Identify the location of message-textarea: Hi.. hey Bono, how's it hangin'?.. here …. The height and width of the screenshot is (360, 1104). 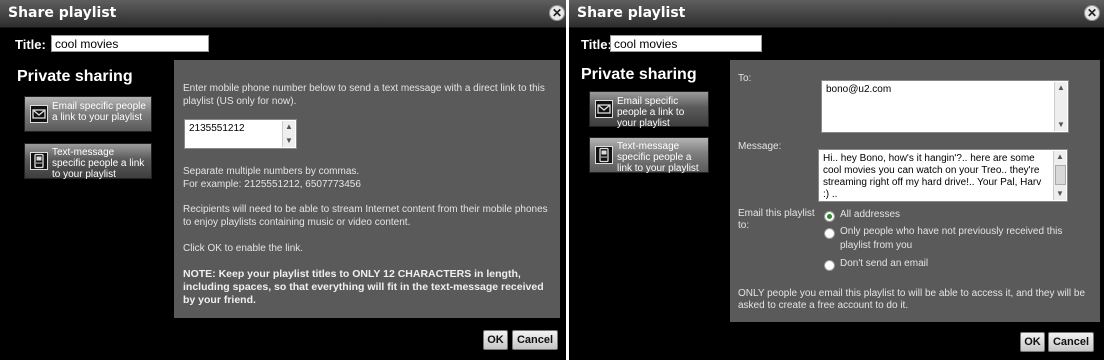
(943, 175).